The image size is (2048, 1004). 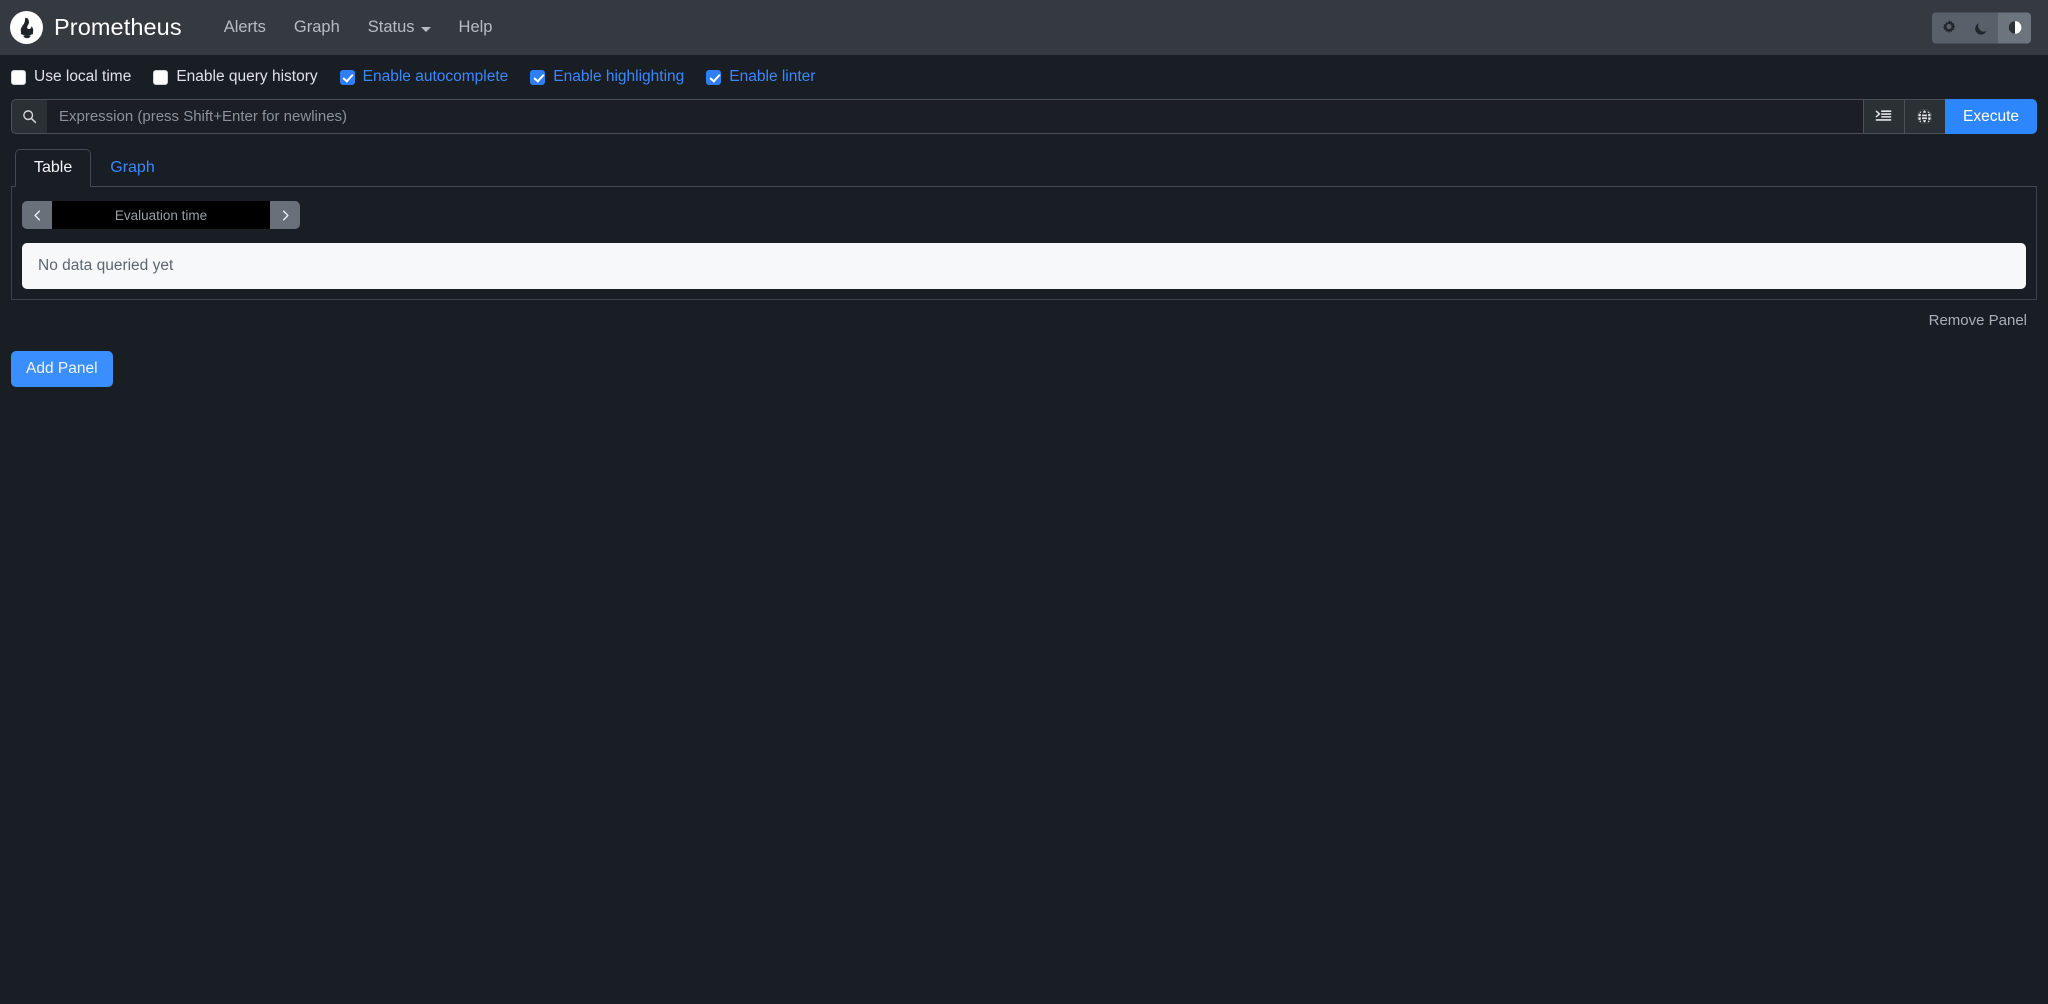 I want to click on nav-link-help-label: Help, so click(x=475, y=27).